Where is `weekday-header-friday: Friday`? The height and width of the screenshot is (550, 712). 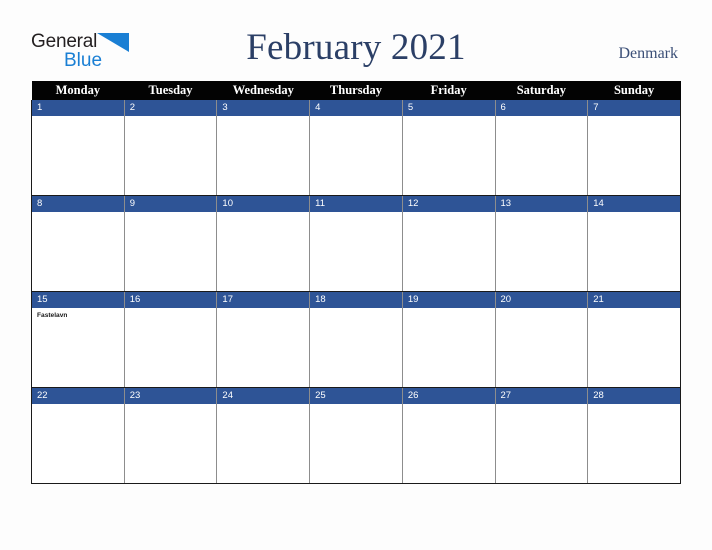
weekday-header-friday: Friday is located at coordinates (449, 90).